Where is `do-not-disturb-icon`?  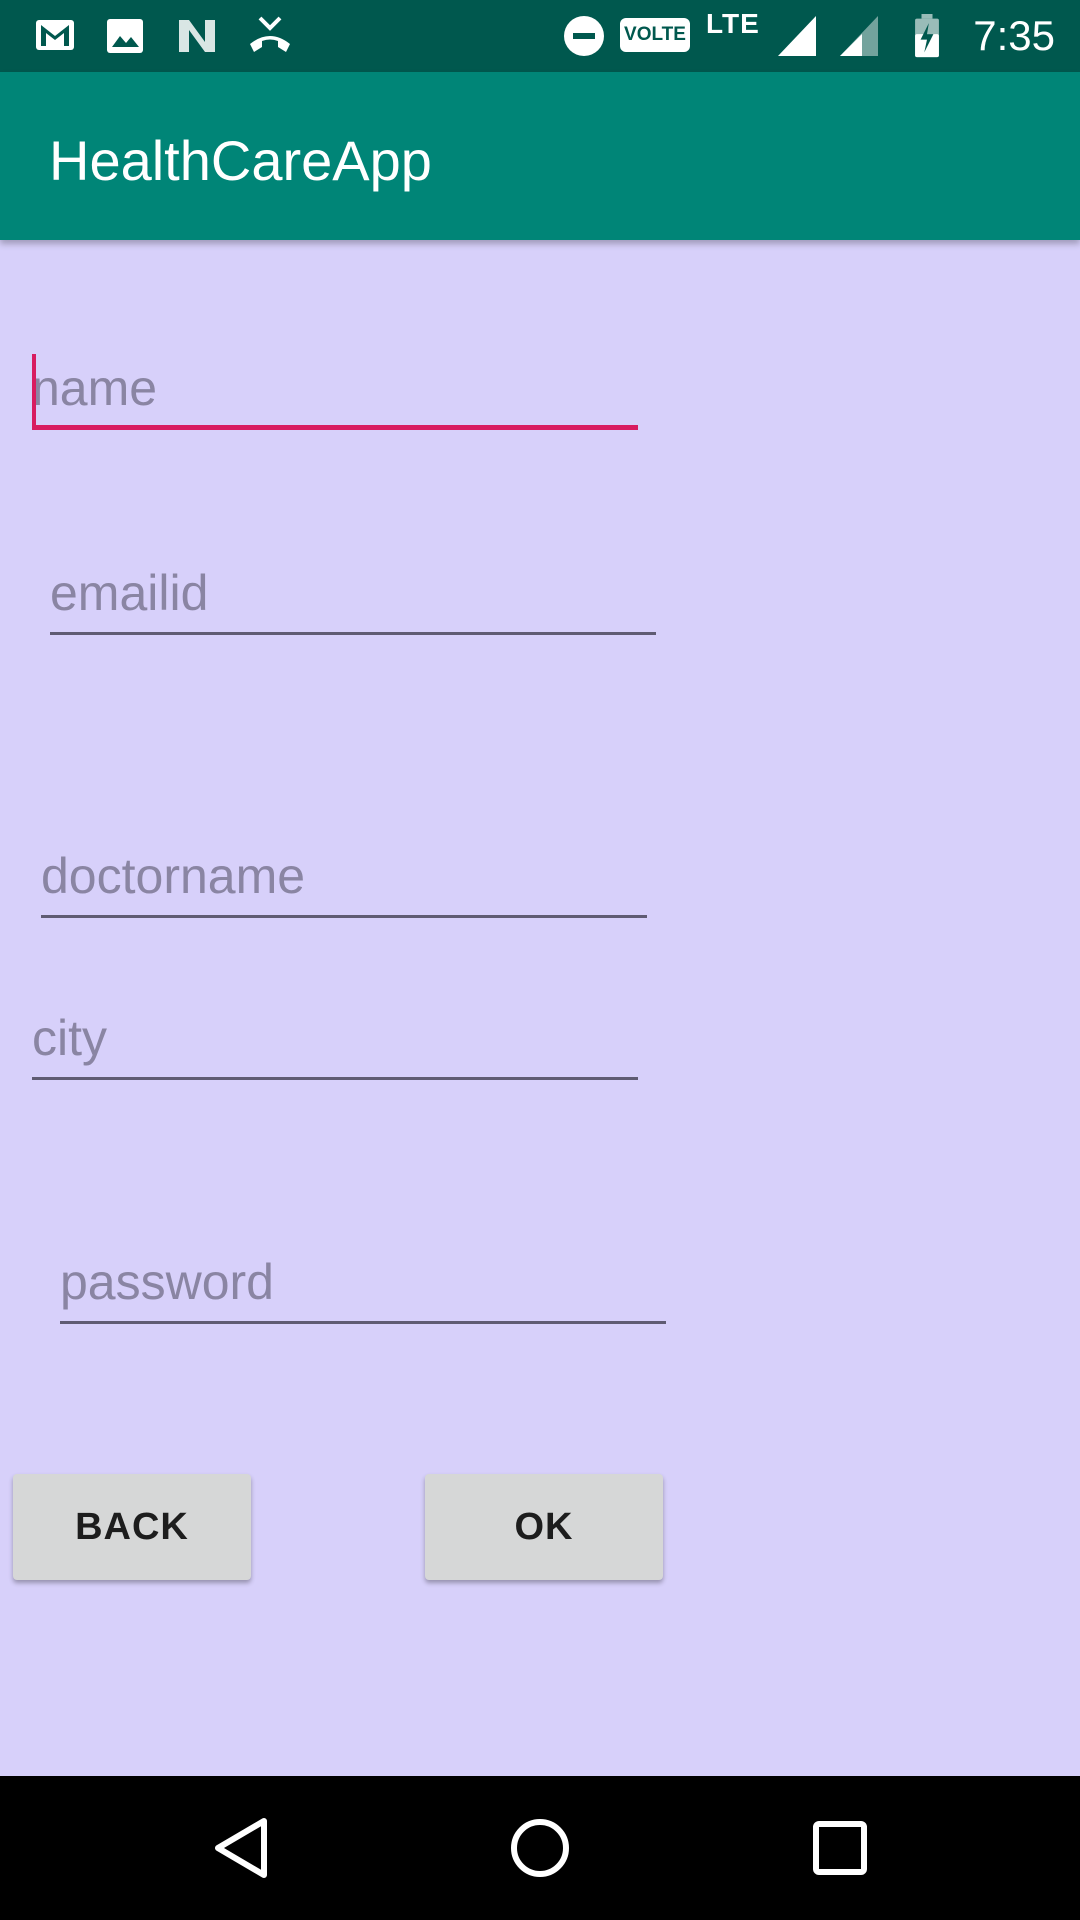 do-not-disturb-icon is located at coordinates (584, 36).